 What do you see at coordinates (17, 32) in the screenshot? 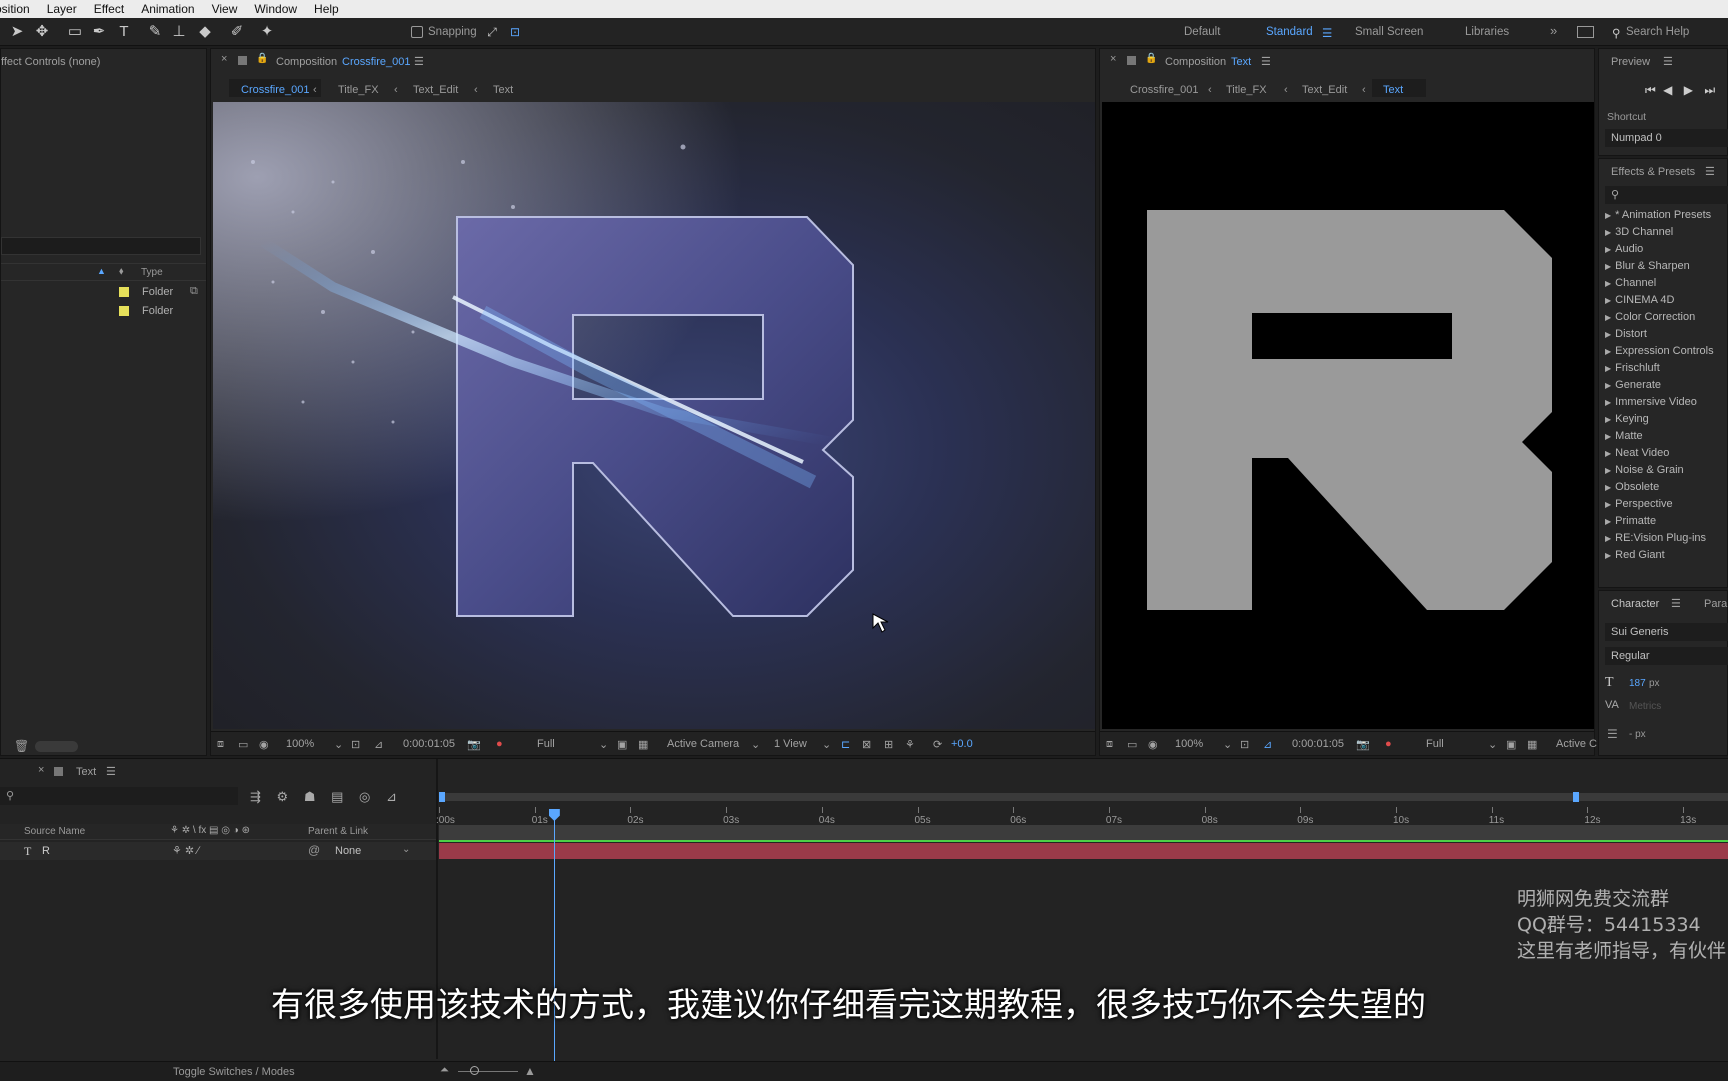
I see `selection-tool-icon: ➤` at bounding box center [17, 32].